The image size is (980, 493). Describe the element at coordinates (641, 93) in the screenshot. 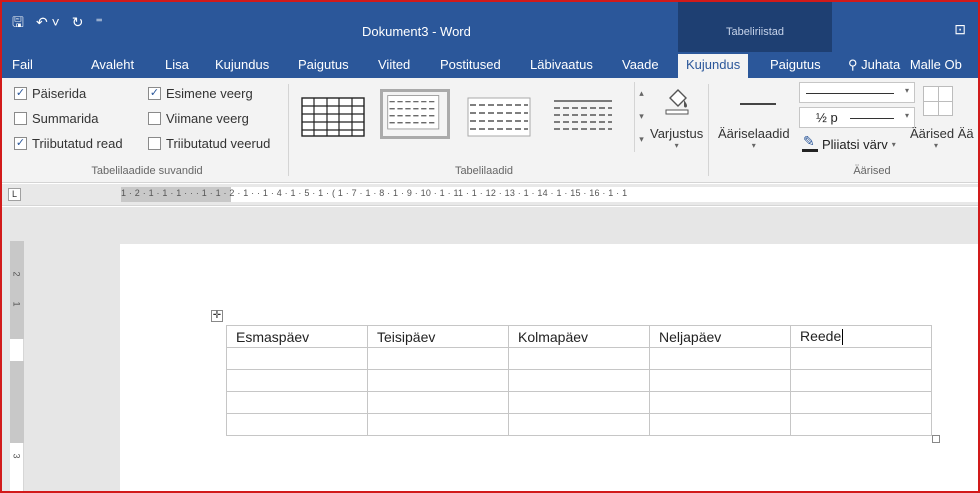

I see `scroll-up-icon: ▴` at that location.